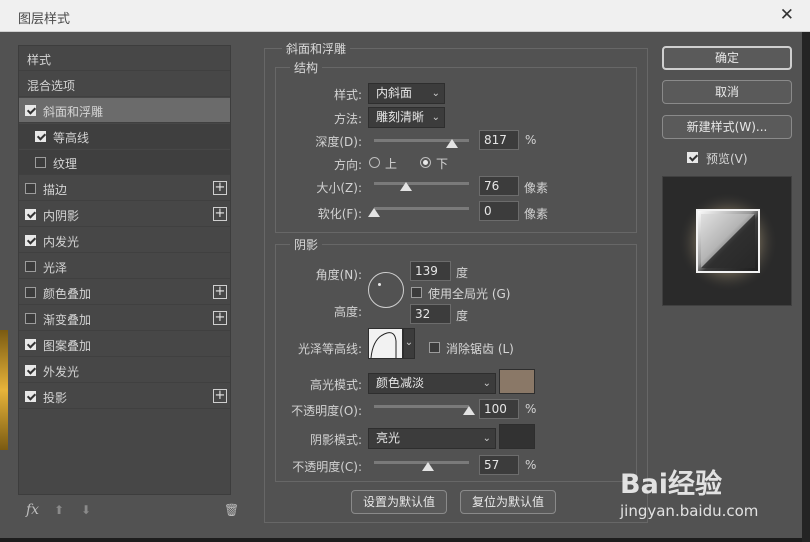 The image size is (810, 542). What do you see at coordinates (231, 510) in the screenshot?
I see `trash-icon: 🗑` at bounding box center [231, 510].